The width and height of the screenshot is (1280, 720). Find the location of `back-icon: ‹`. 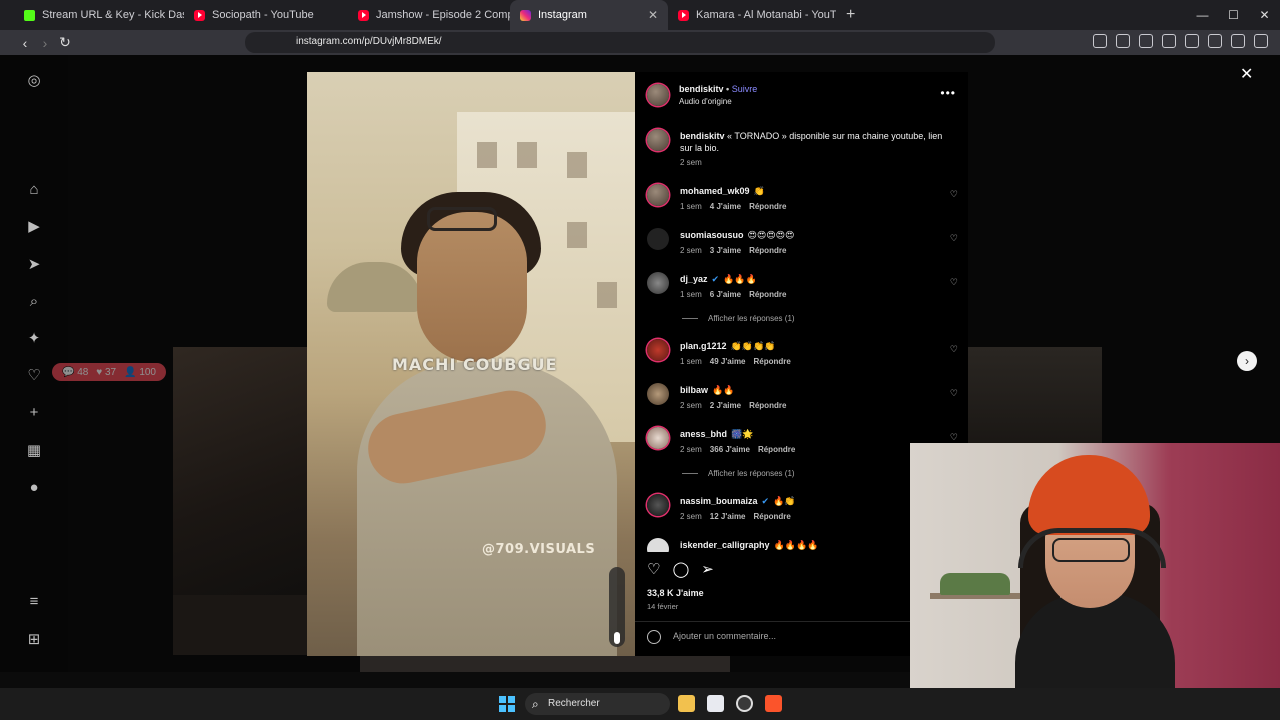

back-icon: ‹ is located at coordinates (25, 43).